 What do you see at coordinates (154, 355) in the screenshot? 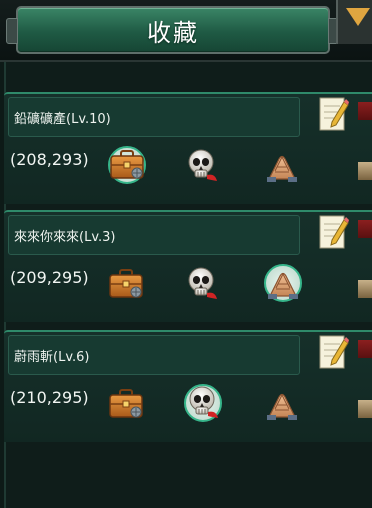
I see `entry-name: 蔚雨斬(Lv.6)` at bounding box center [154, 355].